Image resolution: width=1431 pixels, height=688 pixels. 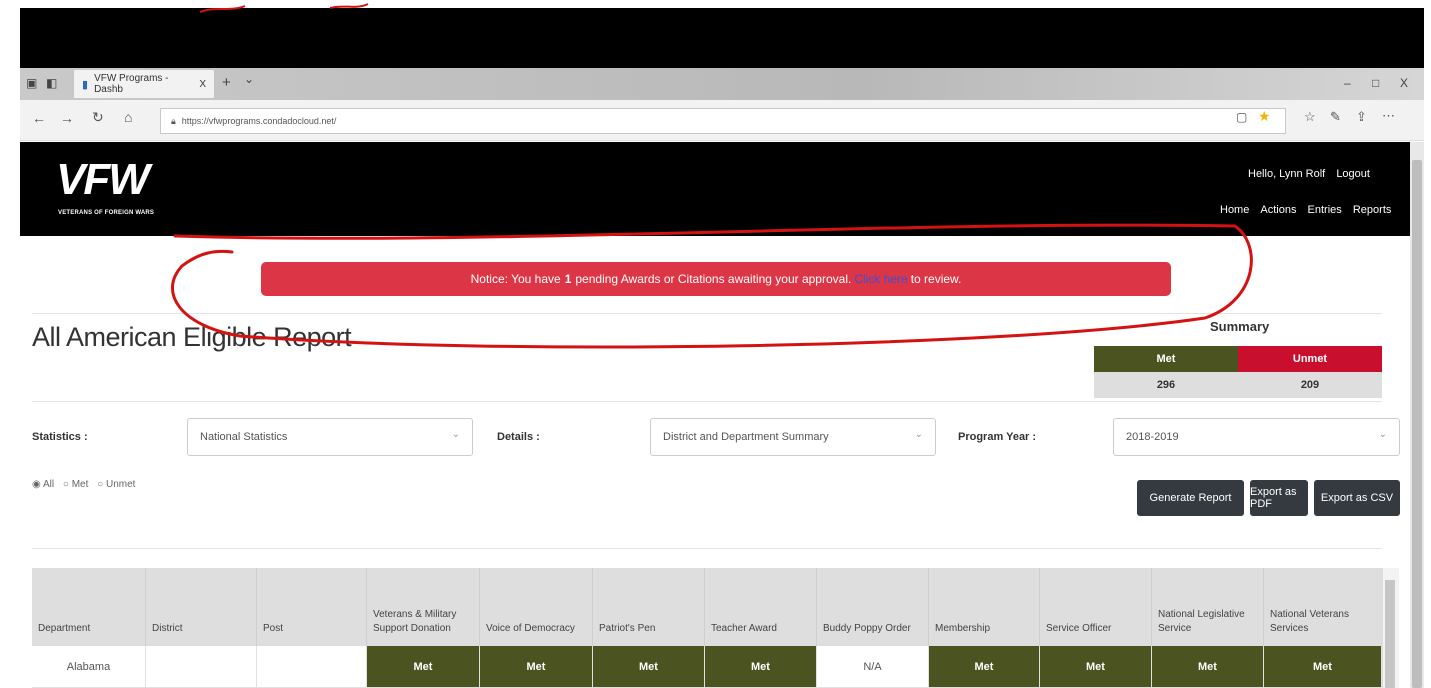 What do you see at coordinates (1372, 210) in the screenshot?
I see `nav-reports: Reports` at bounding box center [1372, 210].